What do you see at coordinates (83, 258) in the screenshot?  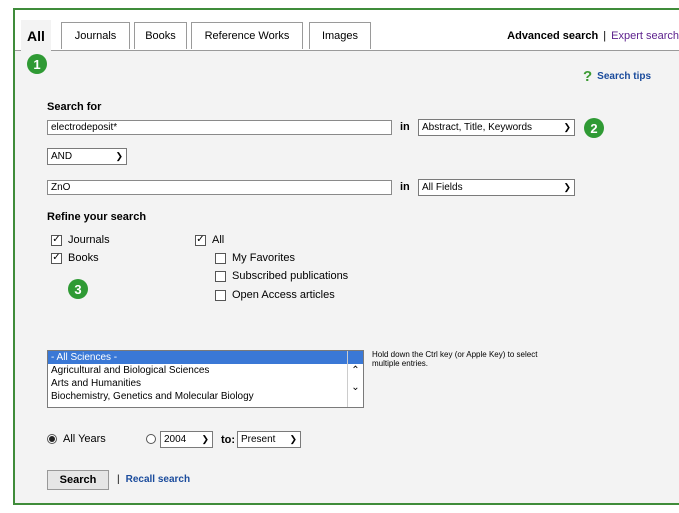 I see `books-checkbox-label: Books` at bounding box center [83, 258].